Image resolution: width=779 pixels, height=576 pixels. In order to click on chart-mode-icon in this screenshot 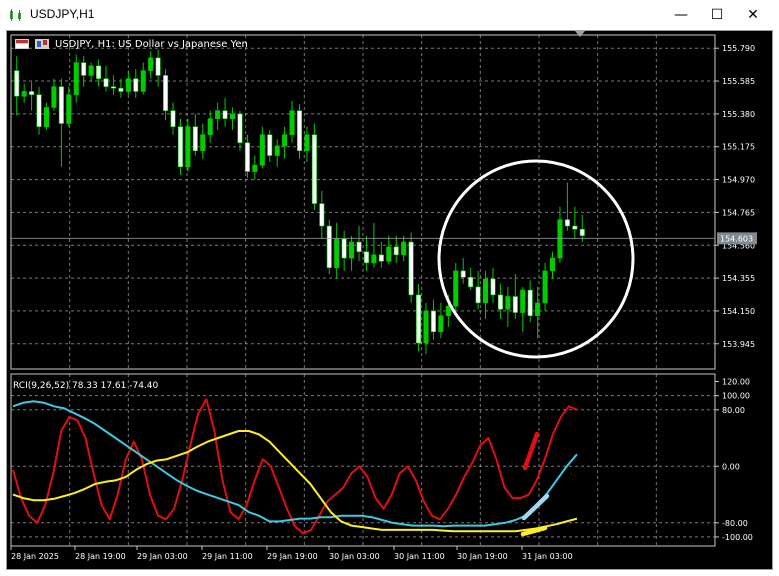, I will do `click(42, 44)`.